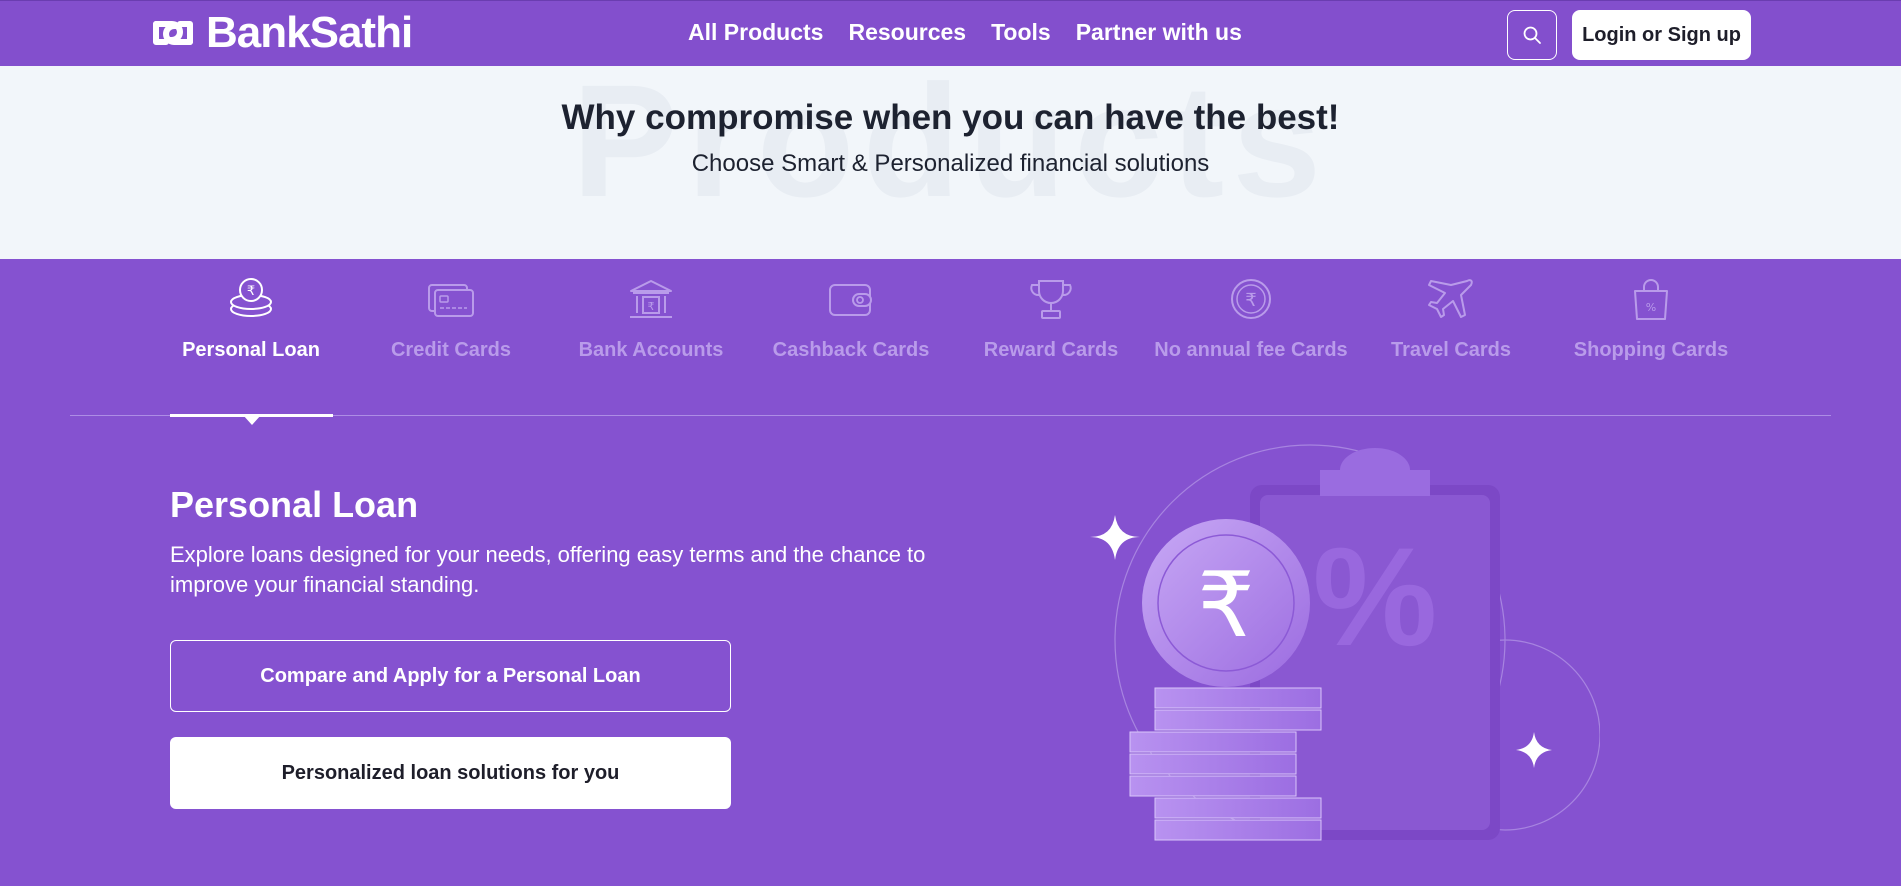  I want to click on personalized-solutions-button: Personalized loan solutions for you, so click(450, 773).